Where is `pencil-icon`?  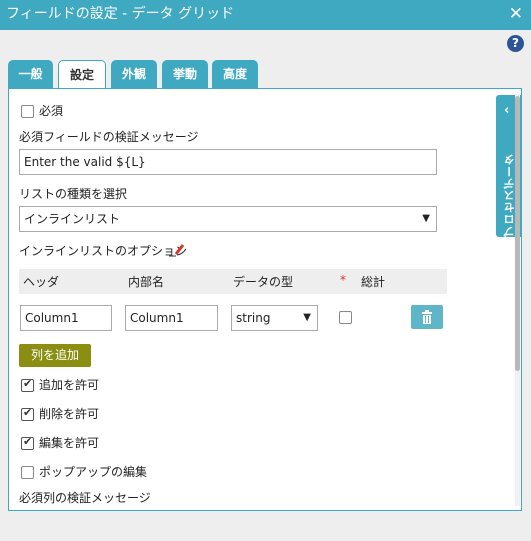
pencil-icon is located at coordinates (177, 250).